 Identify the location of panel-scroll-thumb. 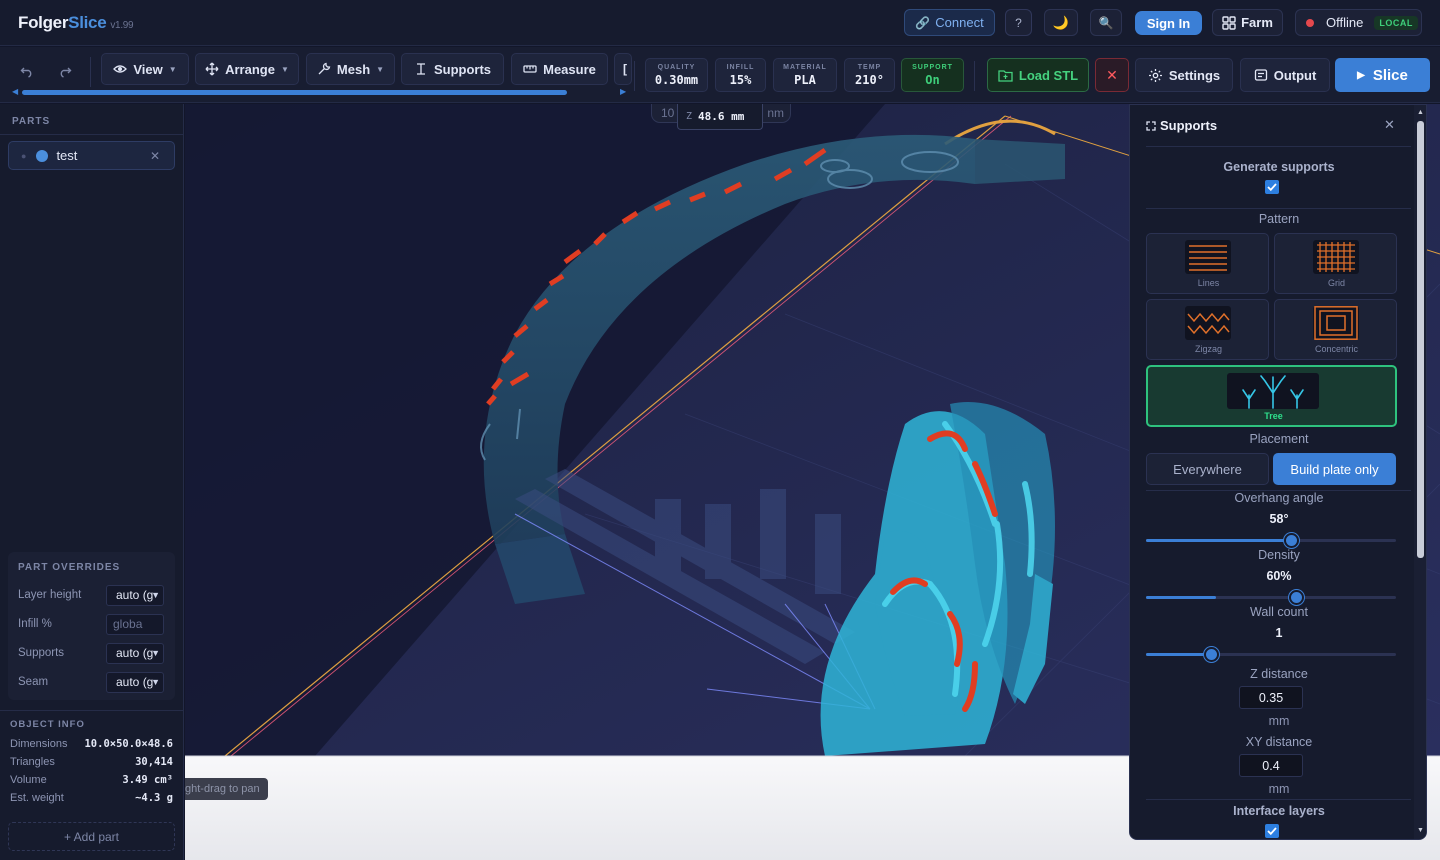
(1420, 339).